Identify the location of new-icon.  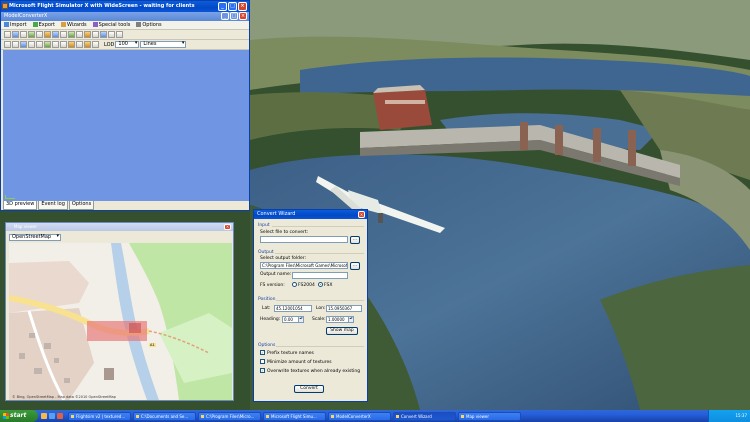
(7, 34).